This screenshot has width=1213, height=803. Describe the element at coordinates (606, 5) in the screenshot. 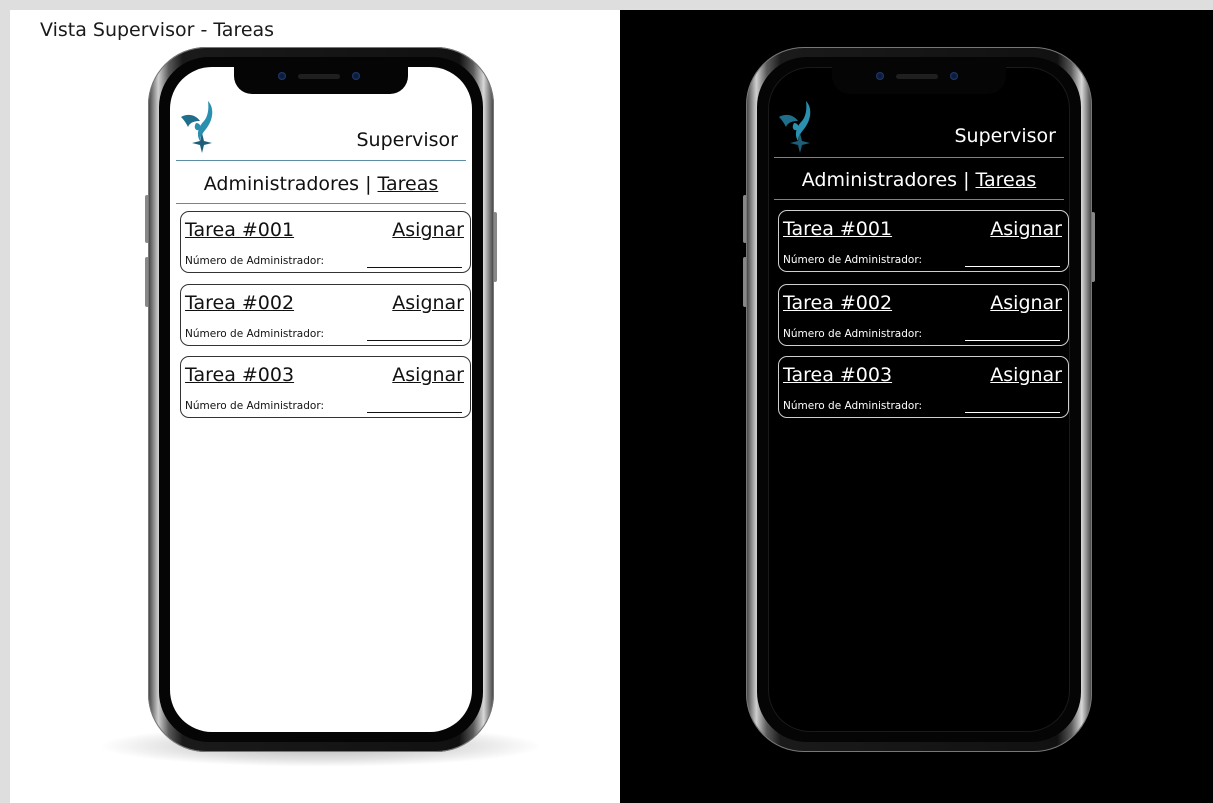

I see `canvas-frame-top` at that location.